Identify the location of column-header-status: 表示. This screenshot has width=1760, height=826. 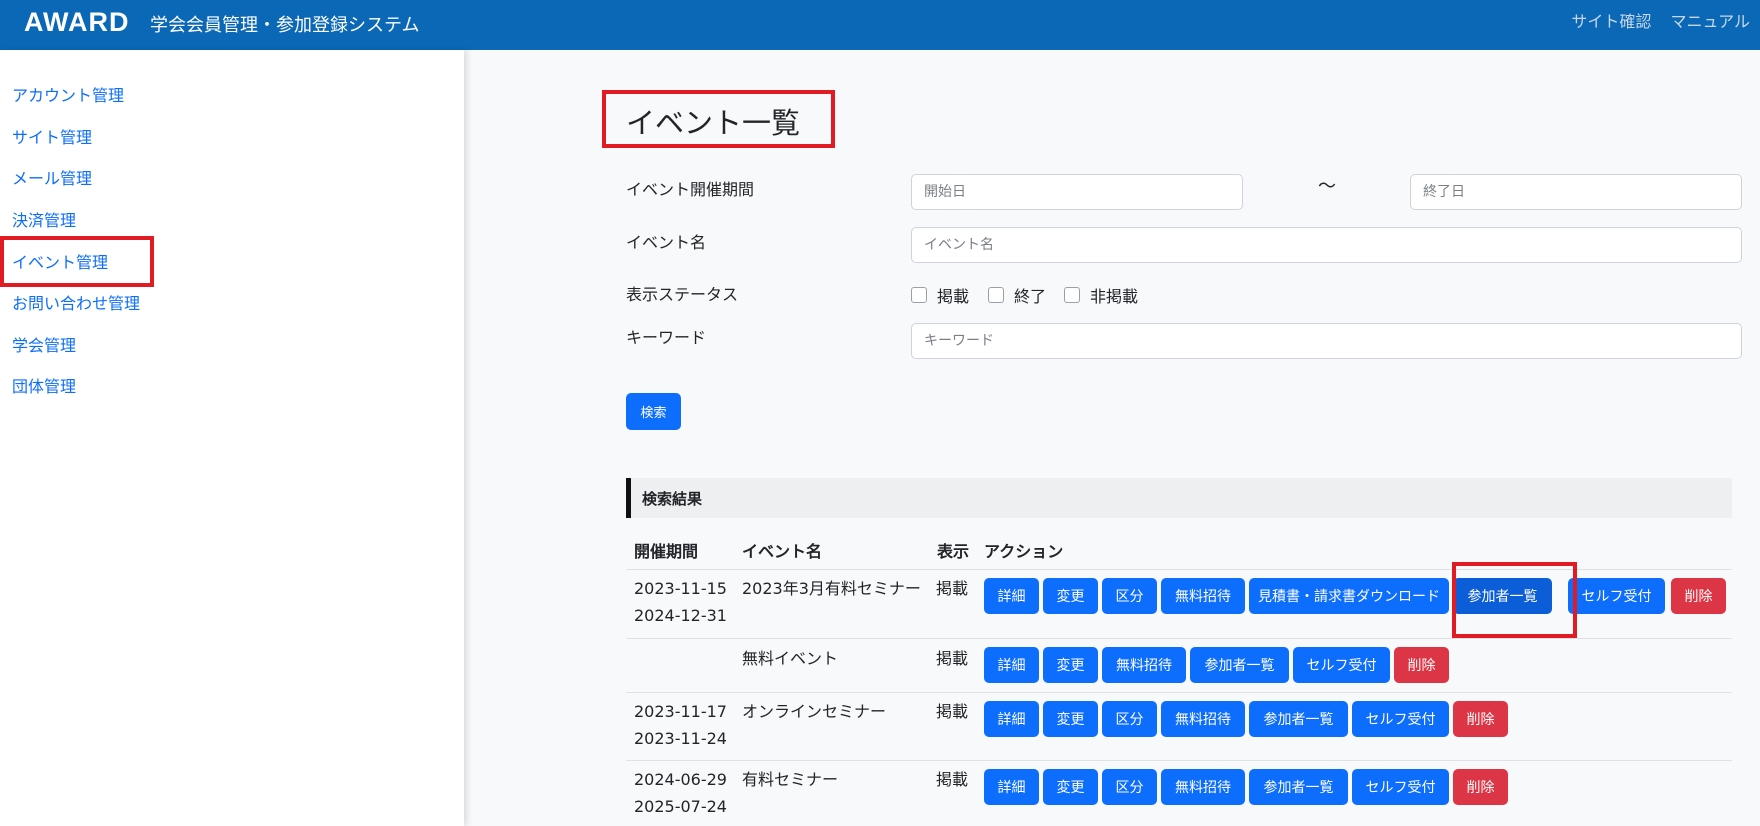
(953, 551).